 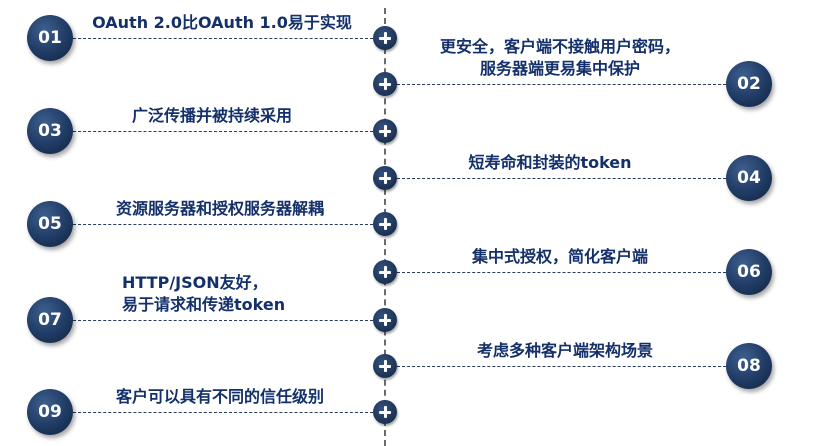 I want to click on item-label-07: HTTP/JSON友好， 易于请求和传递token, so click(x=203, y=294).